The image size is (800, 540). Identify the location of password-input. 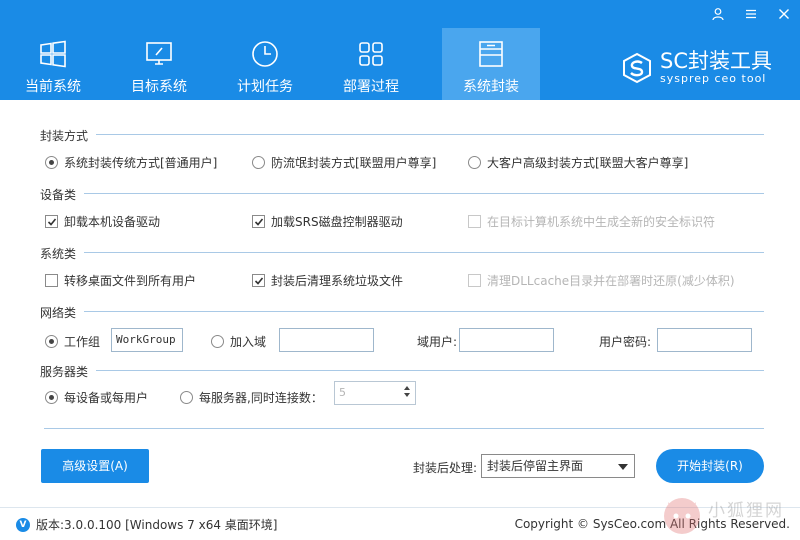
(704, 340).